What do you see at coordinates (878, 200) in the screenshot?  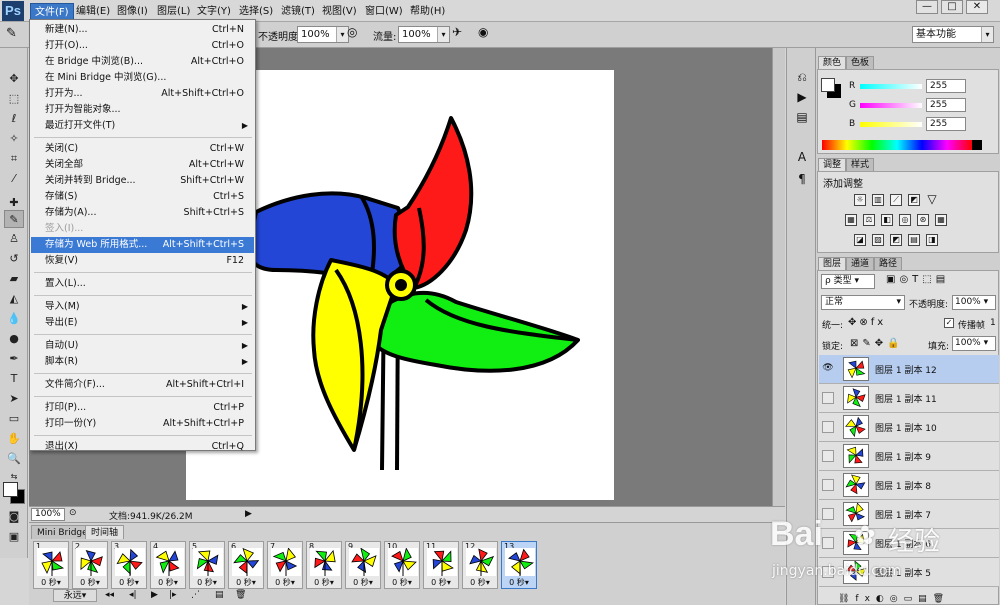 I see `levels-icon: ▥` at bounding box center [878, 200].